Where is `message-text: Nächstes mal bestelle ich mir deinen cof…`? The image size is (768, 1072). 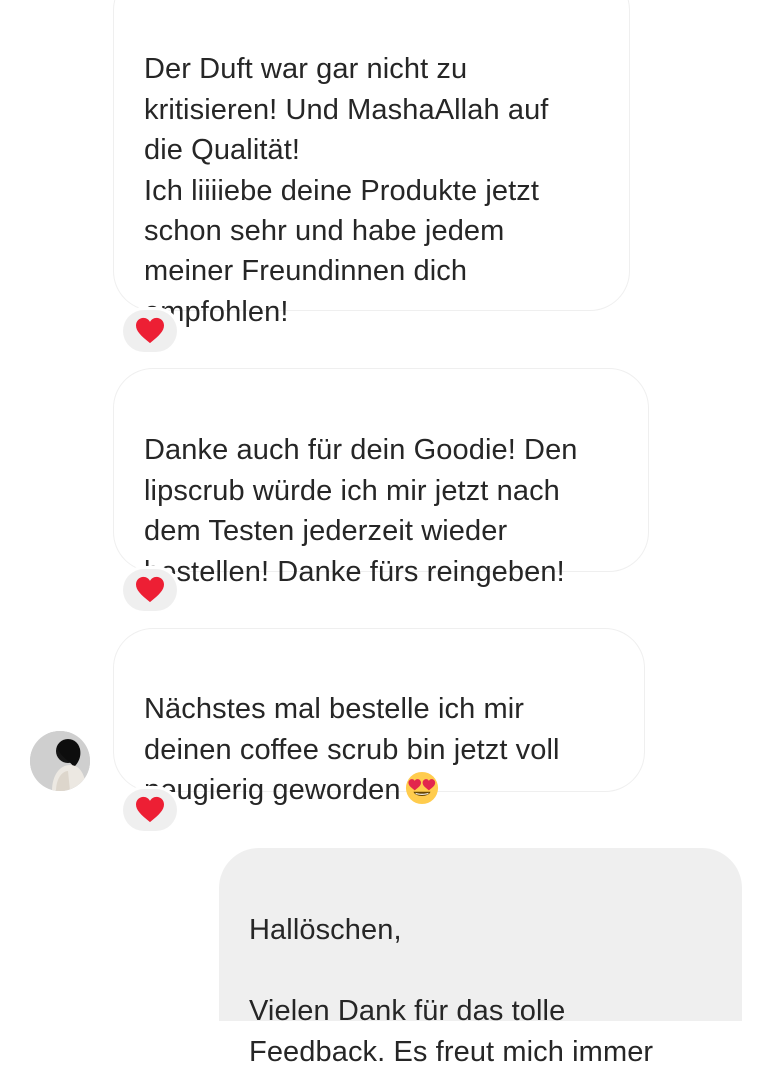 message-text: Nächstes mal bestelle ich mir deinen cof… is located at coordinates (352, 750).